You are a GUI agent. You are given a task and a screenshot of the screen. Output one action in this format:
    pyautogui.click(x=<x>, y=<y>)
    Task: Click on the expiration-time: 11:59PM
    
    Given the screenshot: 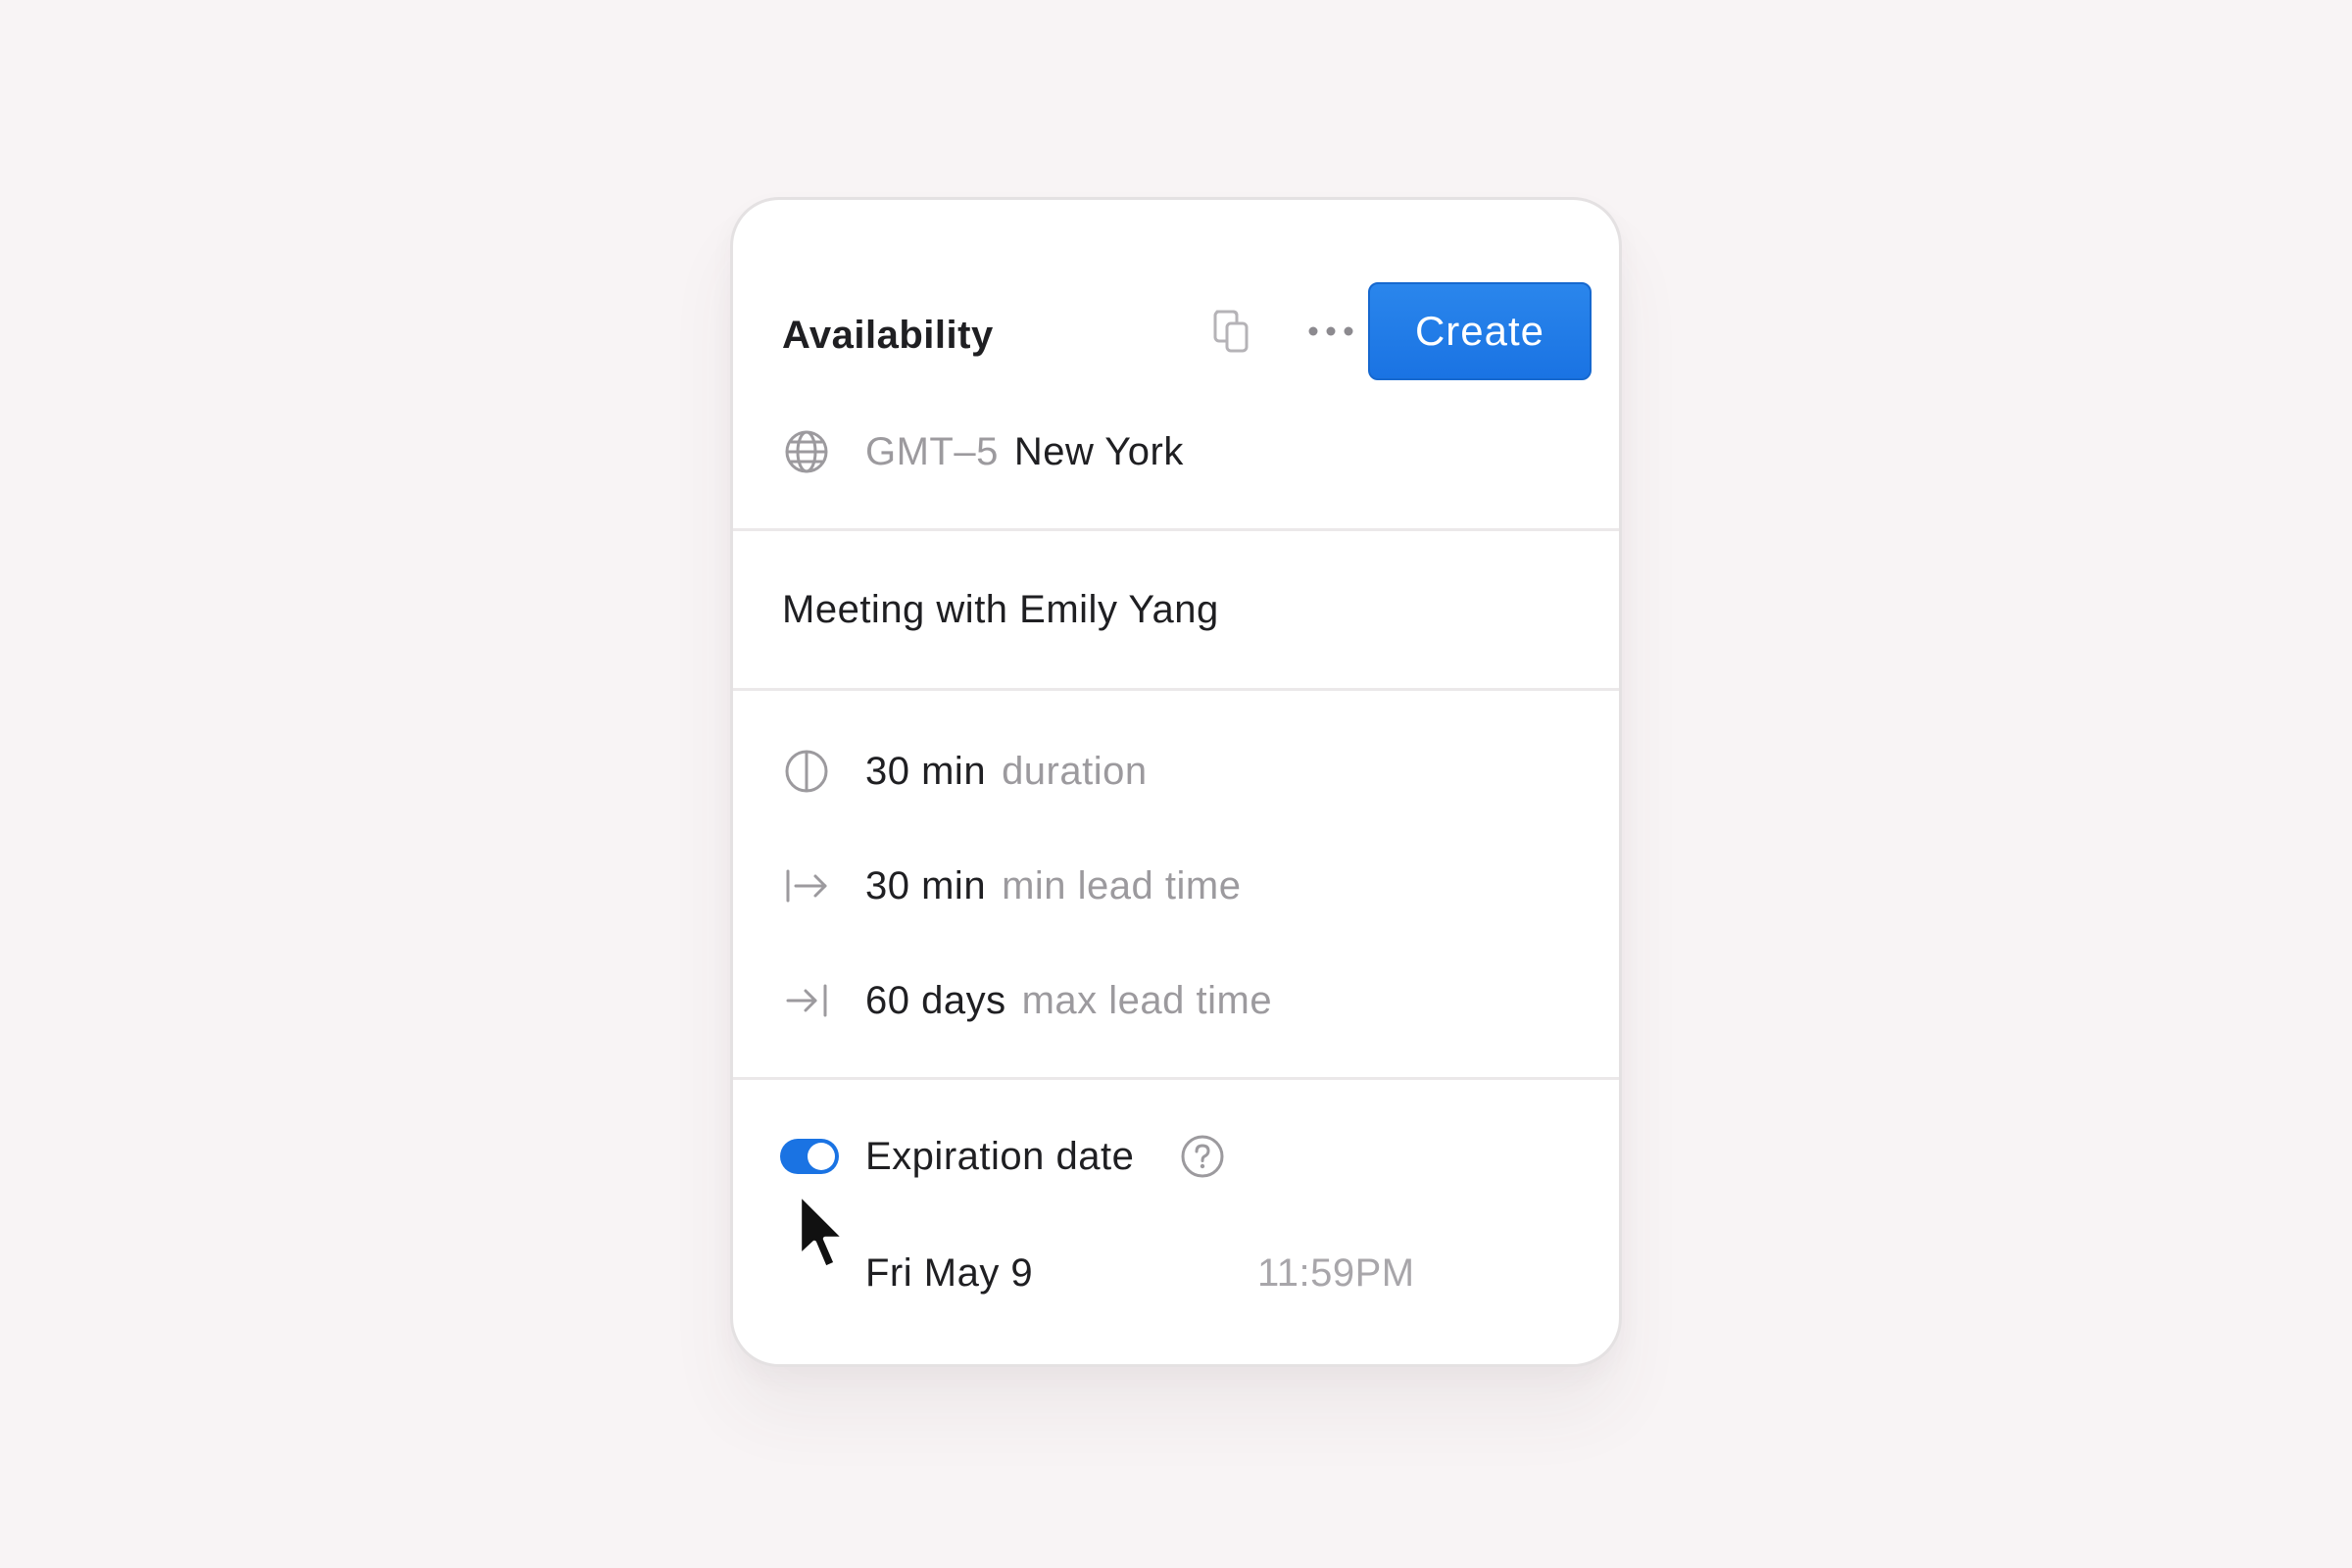 What is the action you would take?
    pyautogui.click(x=1336, y=1273)
    